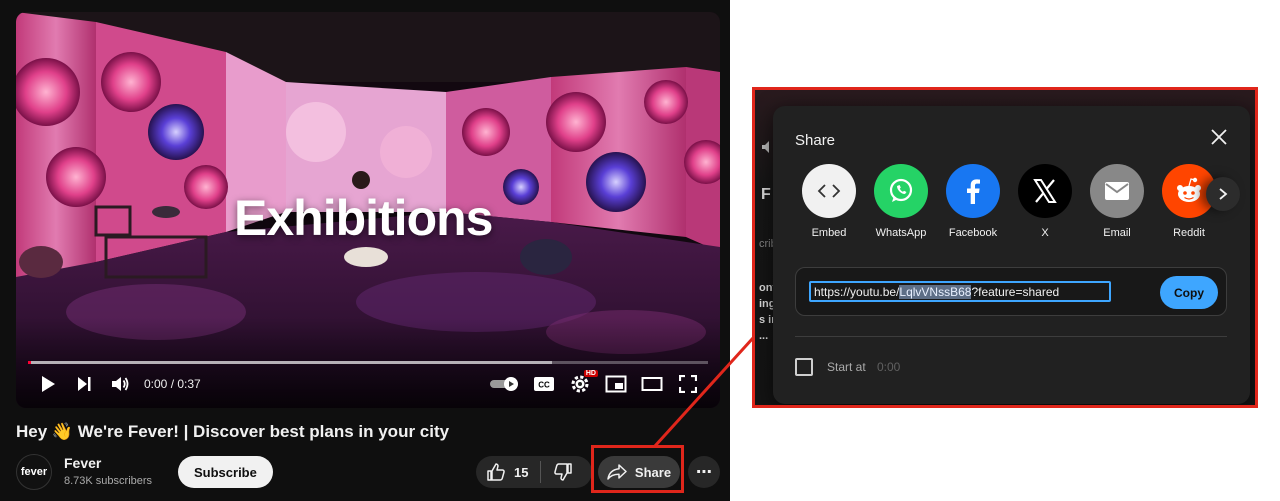  I want to click on channel-avatar: fever, so click(34, 472).